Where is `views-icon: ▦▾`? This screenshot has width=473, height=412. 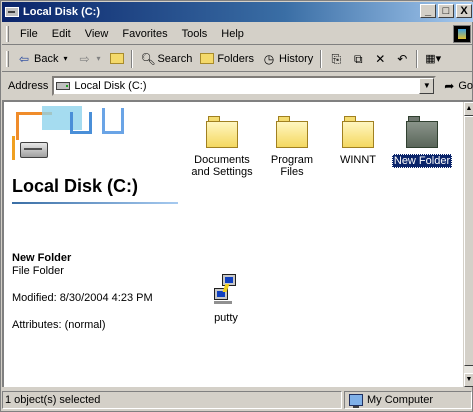
views-icon: ▦▾ is located at coordinates (433, 59).